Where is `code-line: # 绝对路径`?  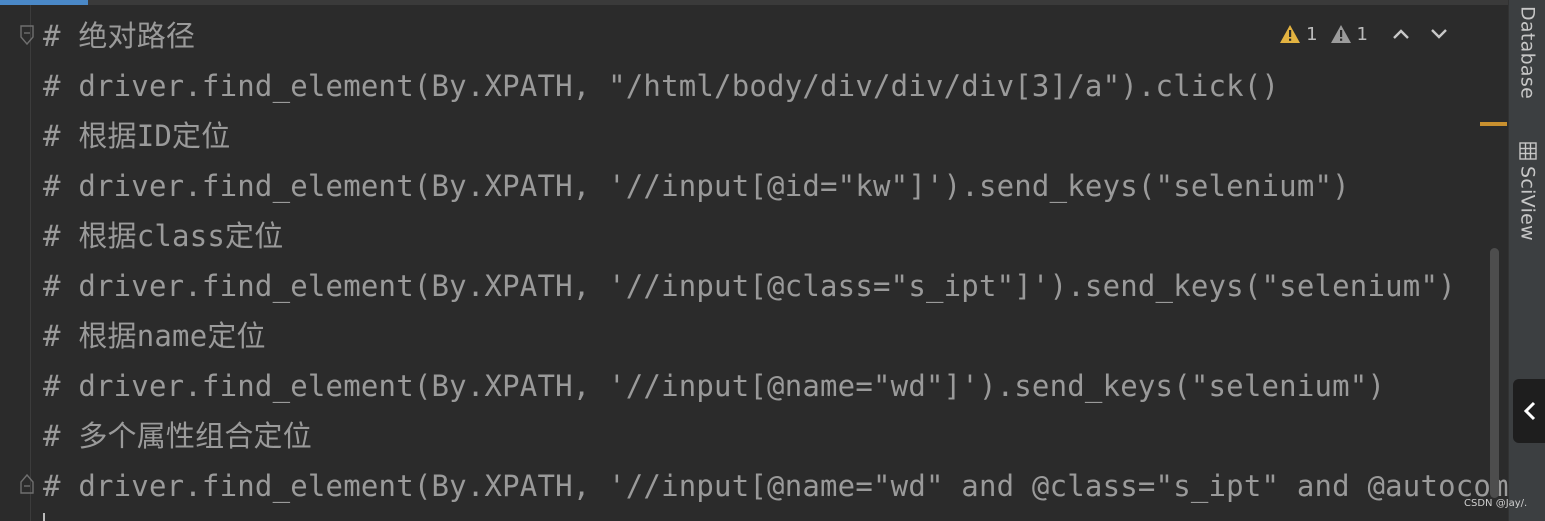 code-line: # 绝对路径 is located at coordinates (119, 36).